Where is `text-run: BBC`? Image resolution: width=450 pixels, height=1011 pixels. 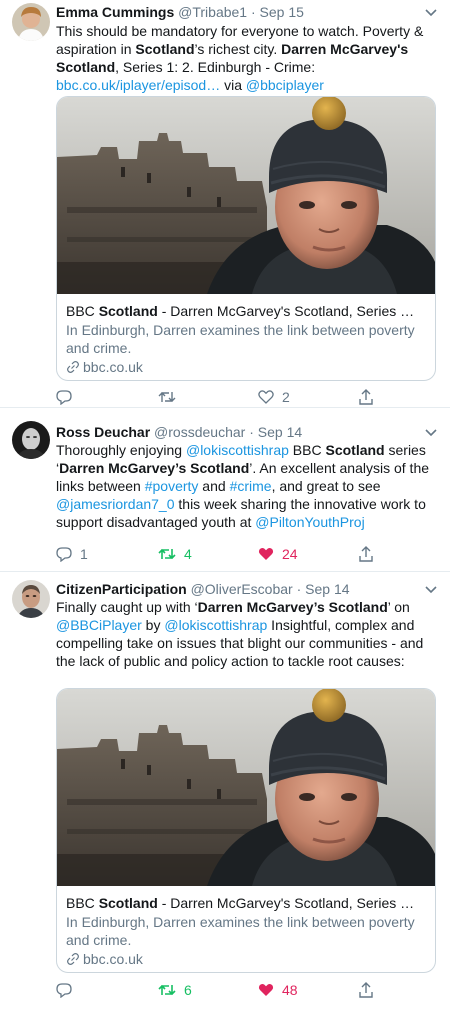 text-run: BBC is located at coordinates (307, 450).